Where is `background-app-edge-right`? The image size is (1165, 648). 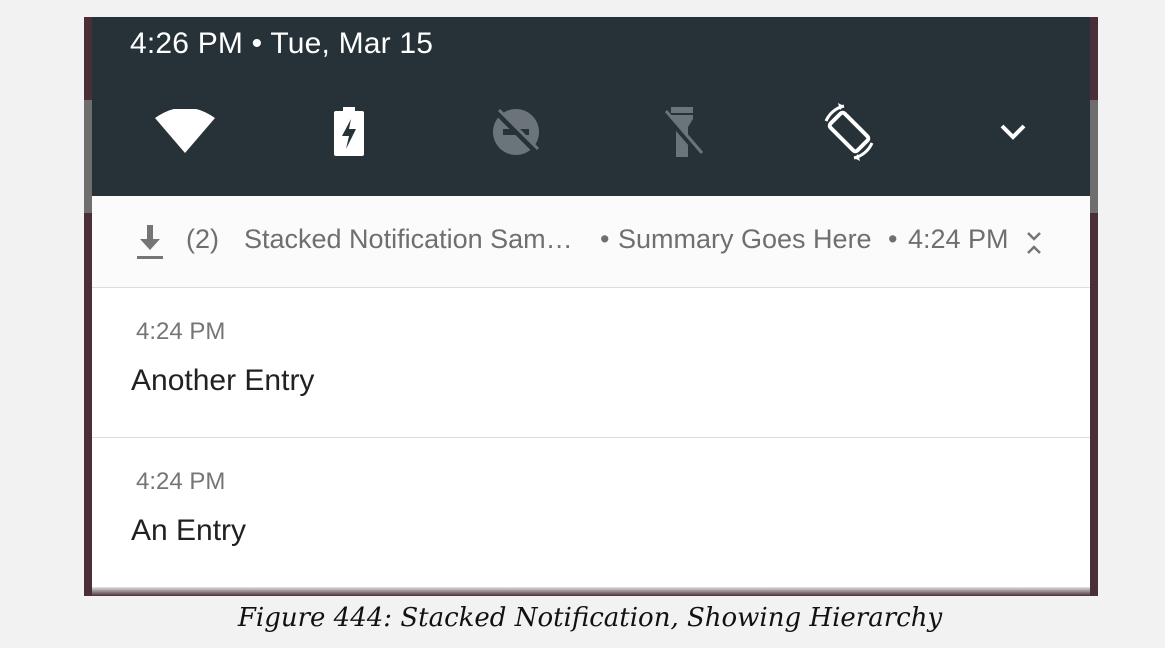 background-app-edge-right is located at coordinates (1094, 156).